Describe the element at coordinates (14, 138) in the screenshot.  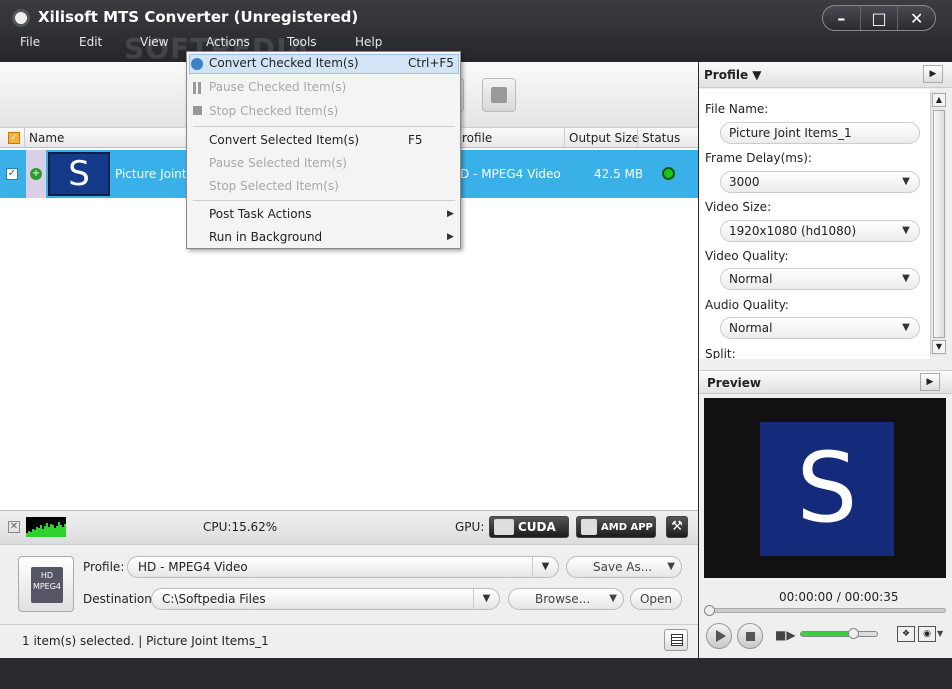
I see `check-all-checkbox: ✓` at that location.